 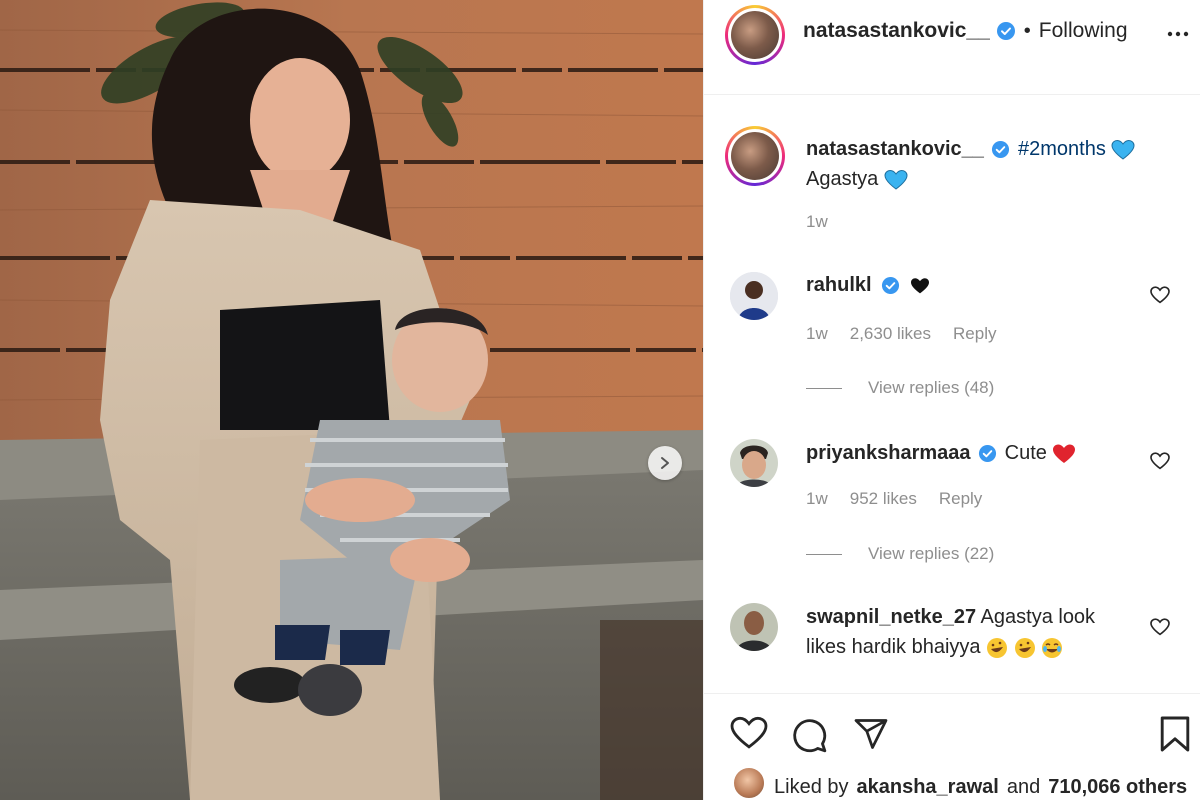 What do you see at coordinates (1083, 31) in the screenshot?
I see `following-button: Following` at bounding box center [1083, 31].